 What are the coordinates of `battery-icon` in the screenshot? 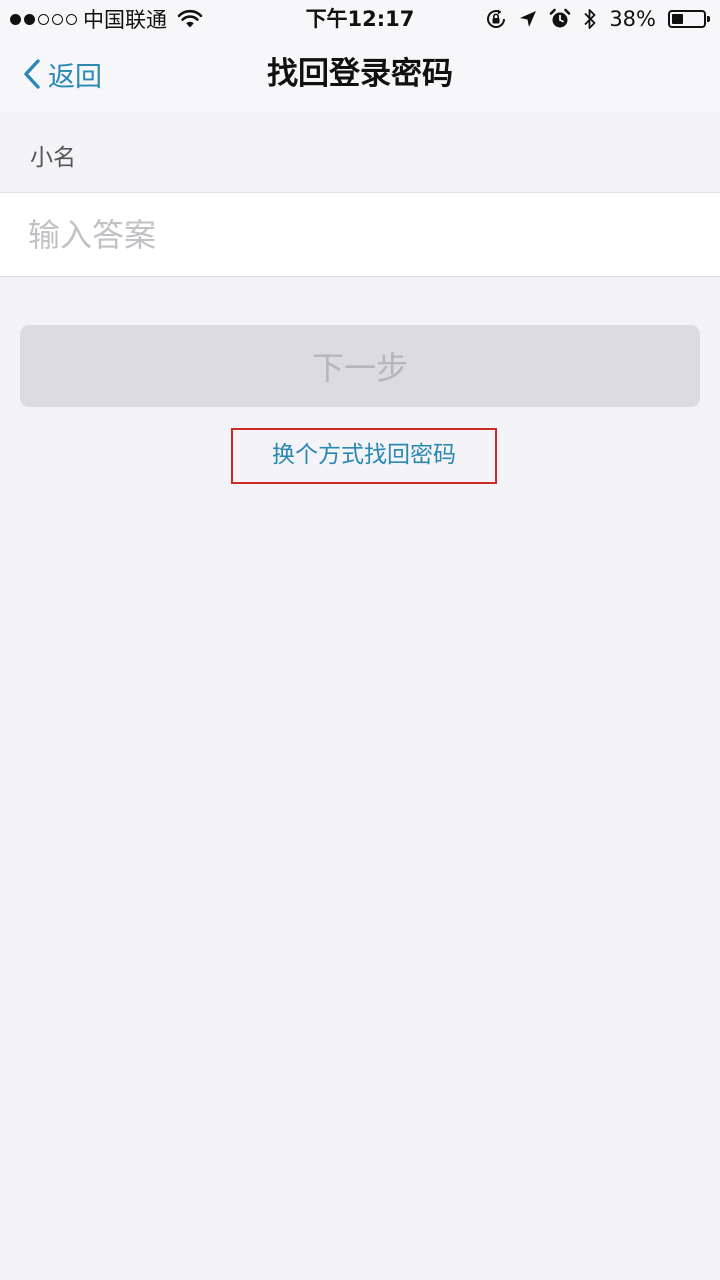 It's located at (689, 19).